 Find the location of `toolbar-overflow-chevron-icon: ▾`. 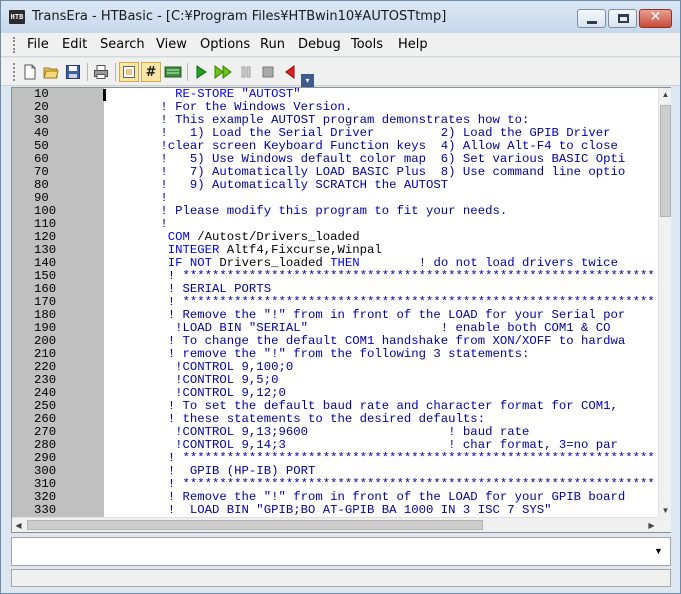

toolbar-overflow-chevron-icon: ▾ is located at coordinates (307, 80).